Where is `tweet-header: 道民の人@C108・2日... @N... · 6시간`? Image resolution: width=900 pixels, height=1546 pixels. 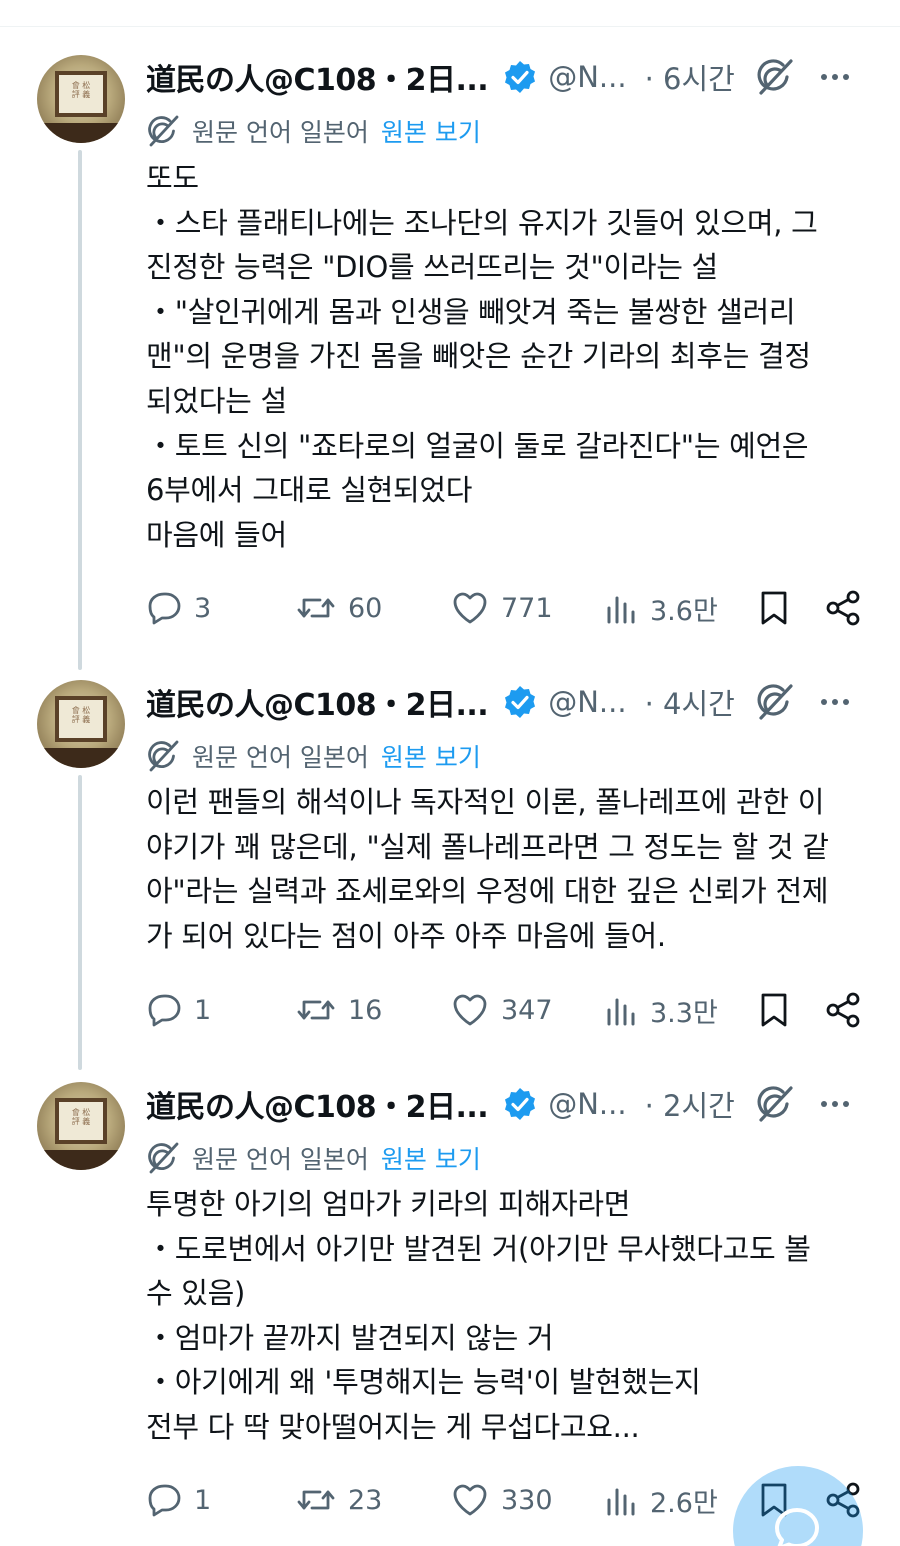
tweet-header: 道民の人@C108・2日... @N... · 6시간 is located at coordinates (506, 77).